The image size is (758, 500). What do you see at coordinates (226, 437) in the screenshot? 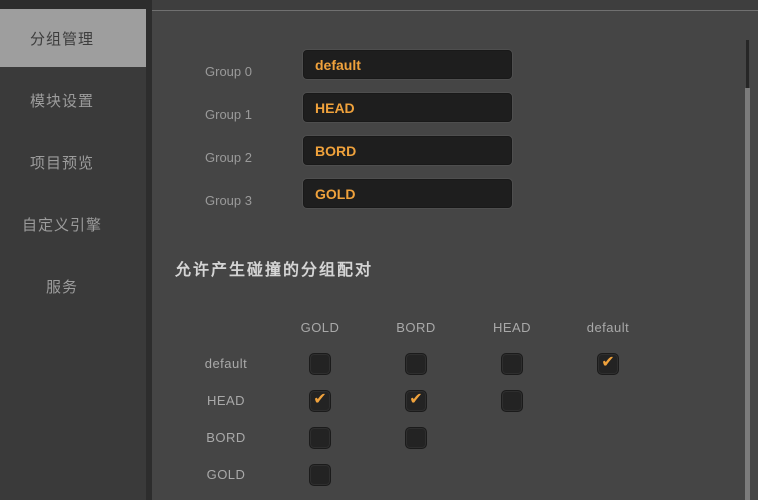
I see `matrix-row-label-BORD: BORD` at bounding box center [226, 437].